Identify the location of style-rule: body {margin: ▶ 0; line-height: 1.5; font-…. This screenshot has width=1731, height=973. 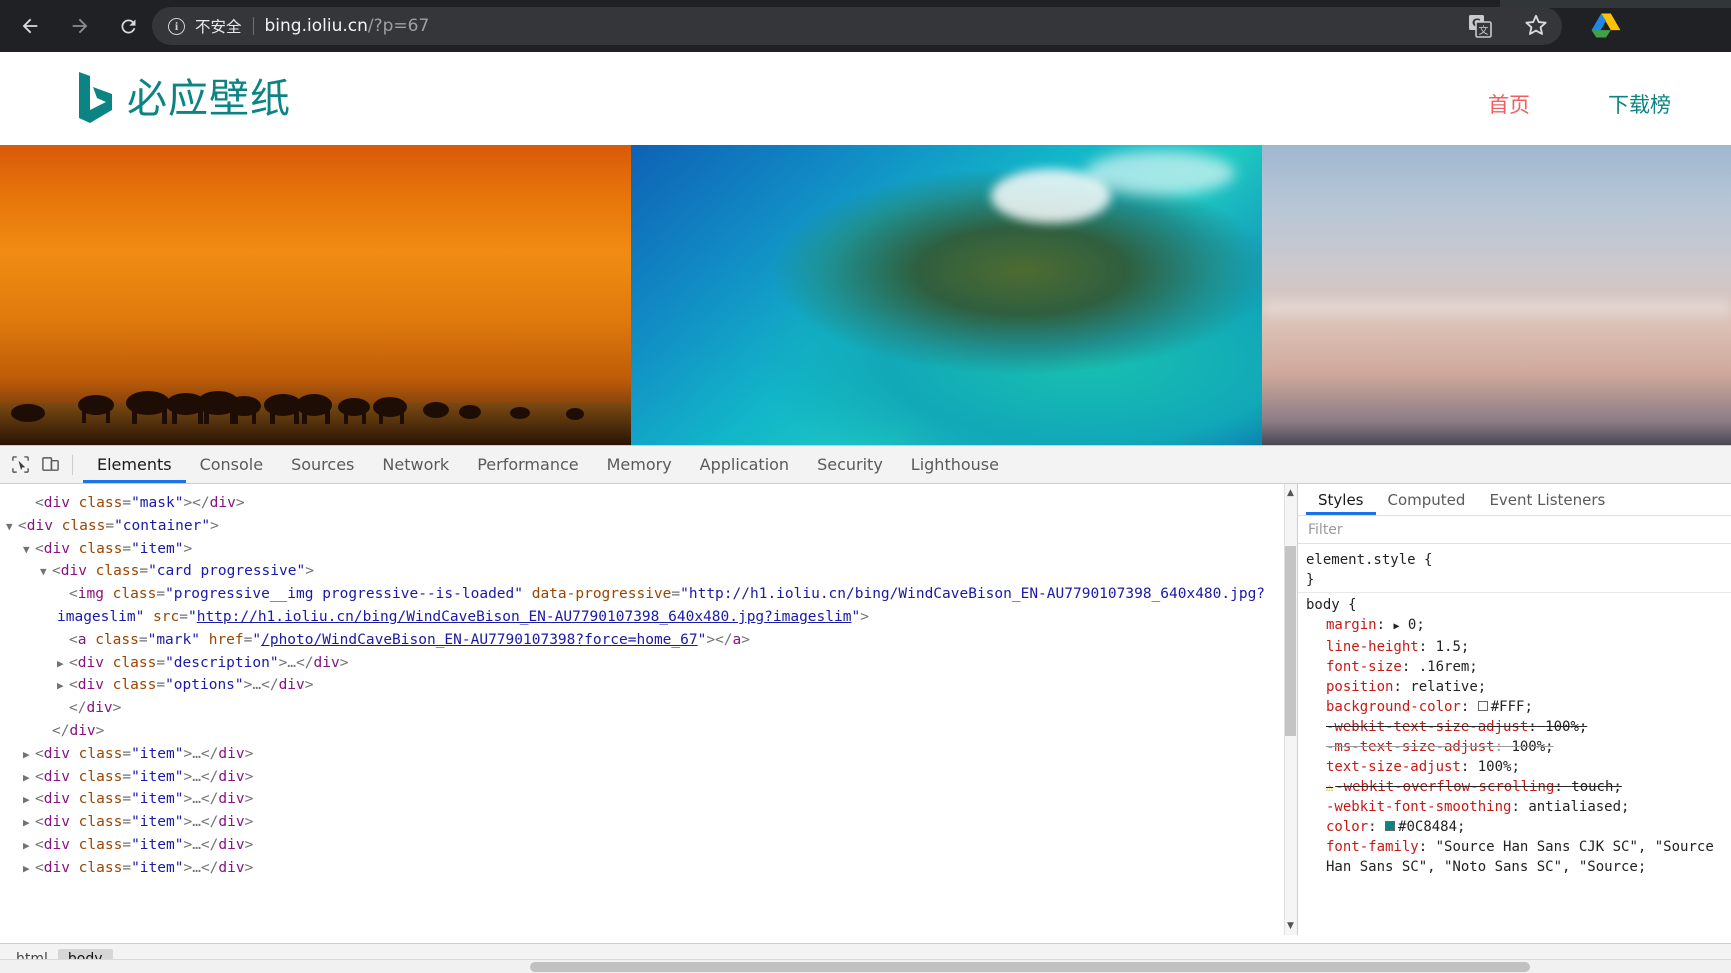
(1514, 735).